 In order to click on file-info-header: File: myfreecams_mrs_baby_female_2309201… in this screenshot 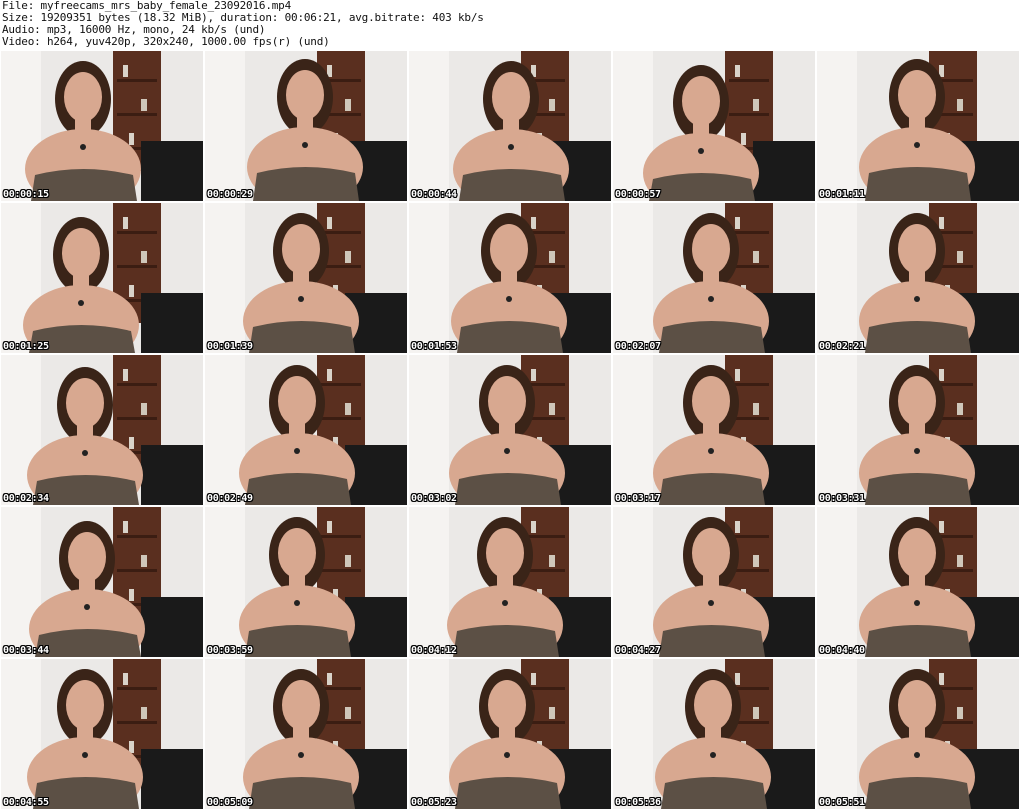, I will do `click(512, 25)`.